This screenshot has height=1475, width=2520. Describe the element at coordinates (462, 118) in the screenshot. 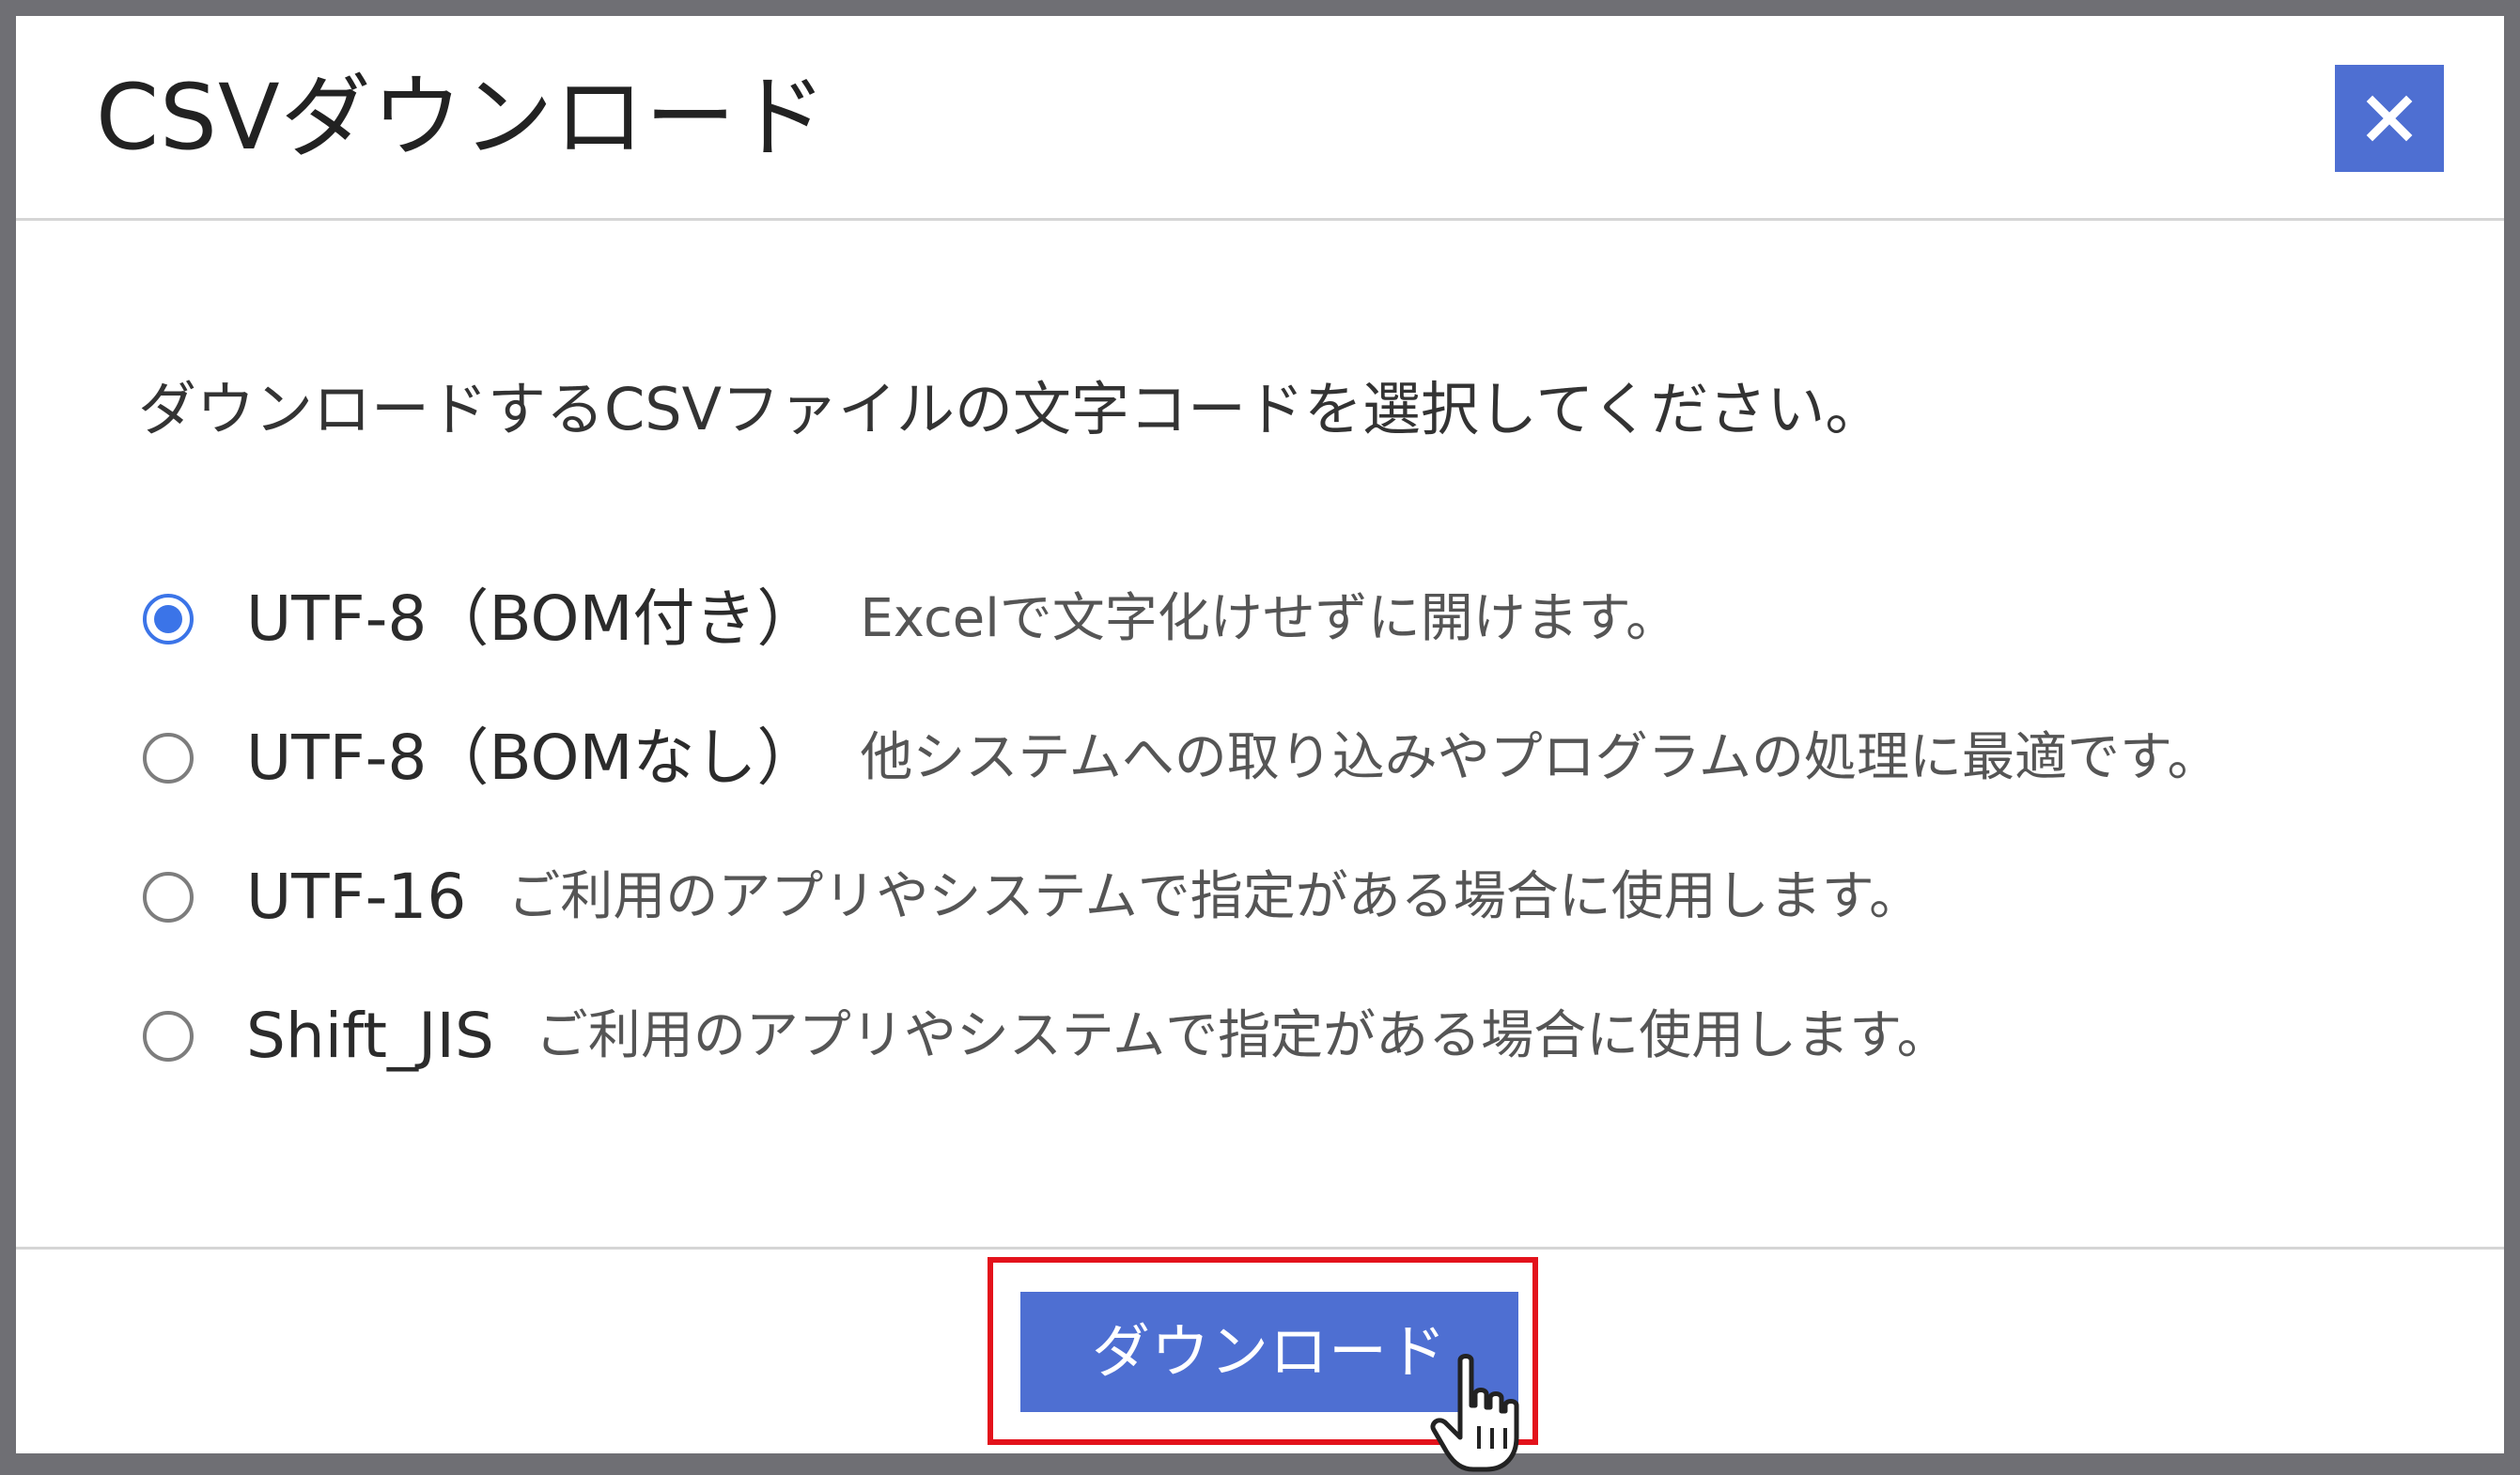

I see `dialog-title: CSVダウンロード` at that location.